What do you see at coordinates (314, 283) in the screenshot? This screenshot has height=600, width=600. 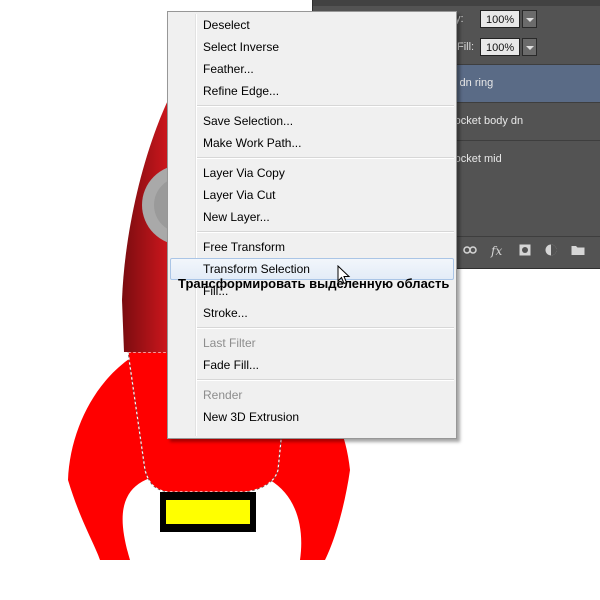 I see `tooltip: Трансформировать выделенную область` at bounding box center [314, 283].